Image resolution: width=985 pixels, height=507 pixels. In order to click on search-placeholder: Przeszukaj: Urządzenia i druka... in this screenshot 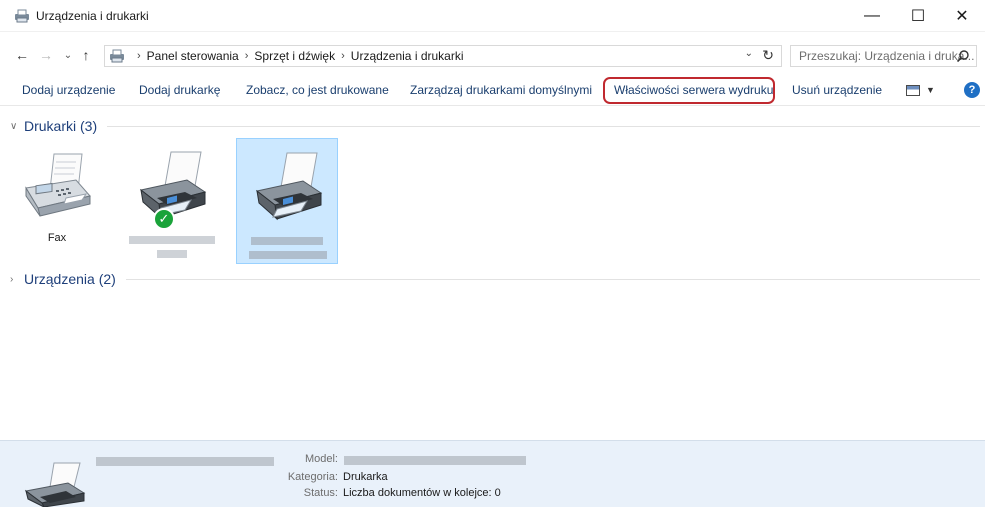, I will do `click(887, 56)`.